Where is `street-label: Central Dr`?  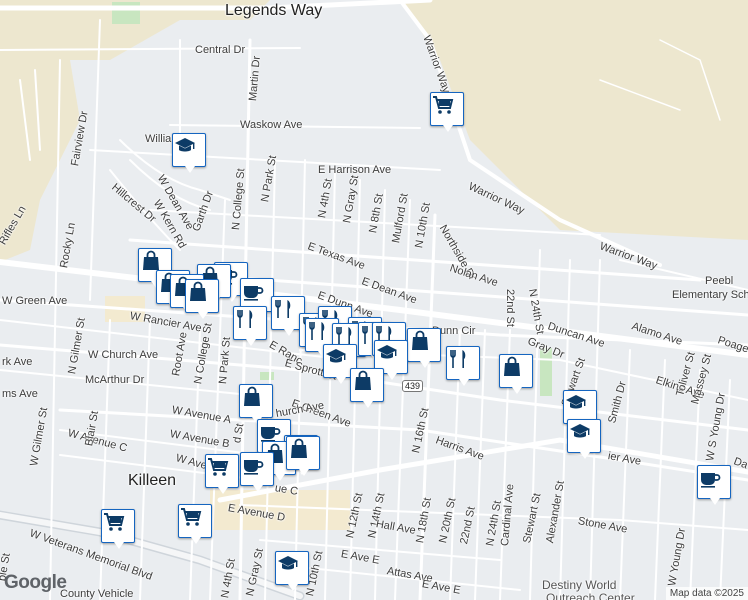 street-label: Central Dr is located at coordinates (220, 50).